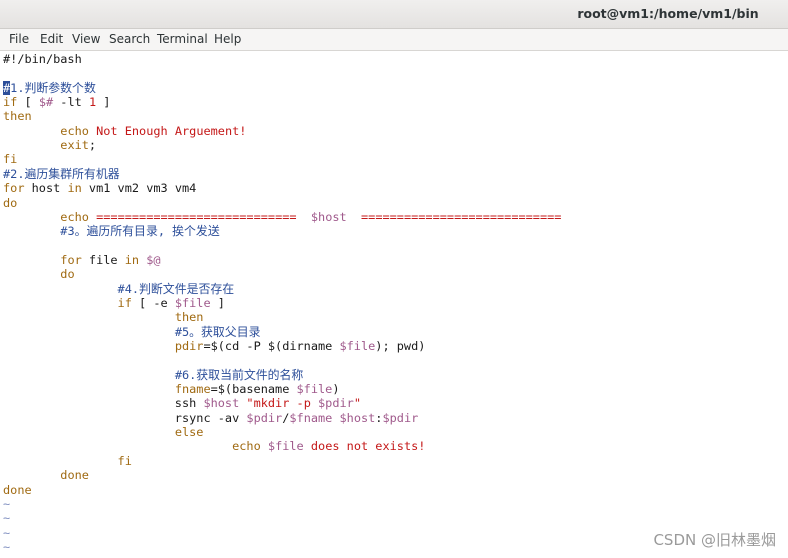 Image resolution: width=788 pixels, height=558 pixels. Describe the element at coordinates (171, 130) in the screenshot. I see `code-token: Not Enough Arguement!` at that location.